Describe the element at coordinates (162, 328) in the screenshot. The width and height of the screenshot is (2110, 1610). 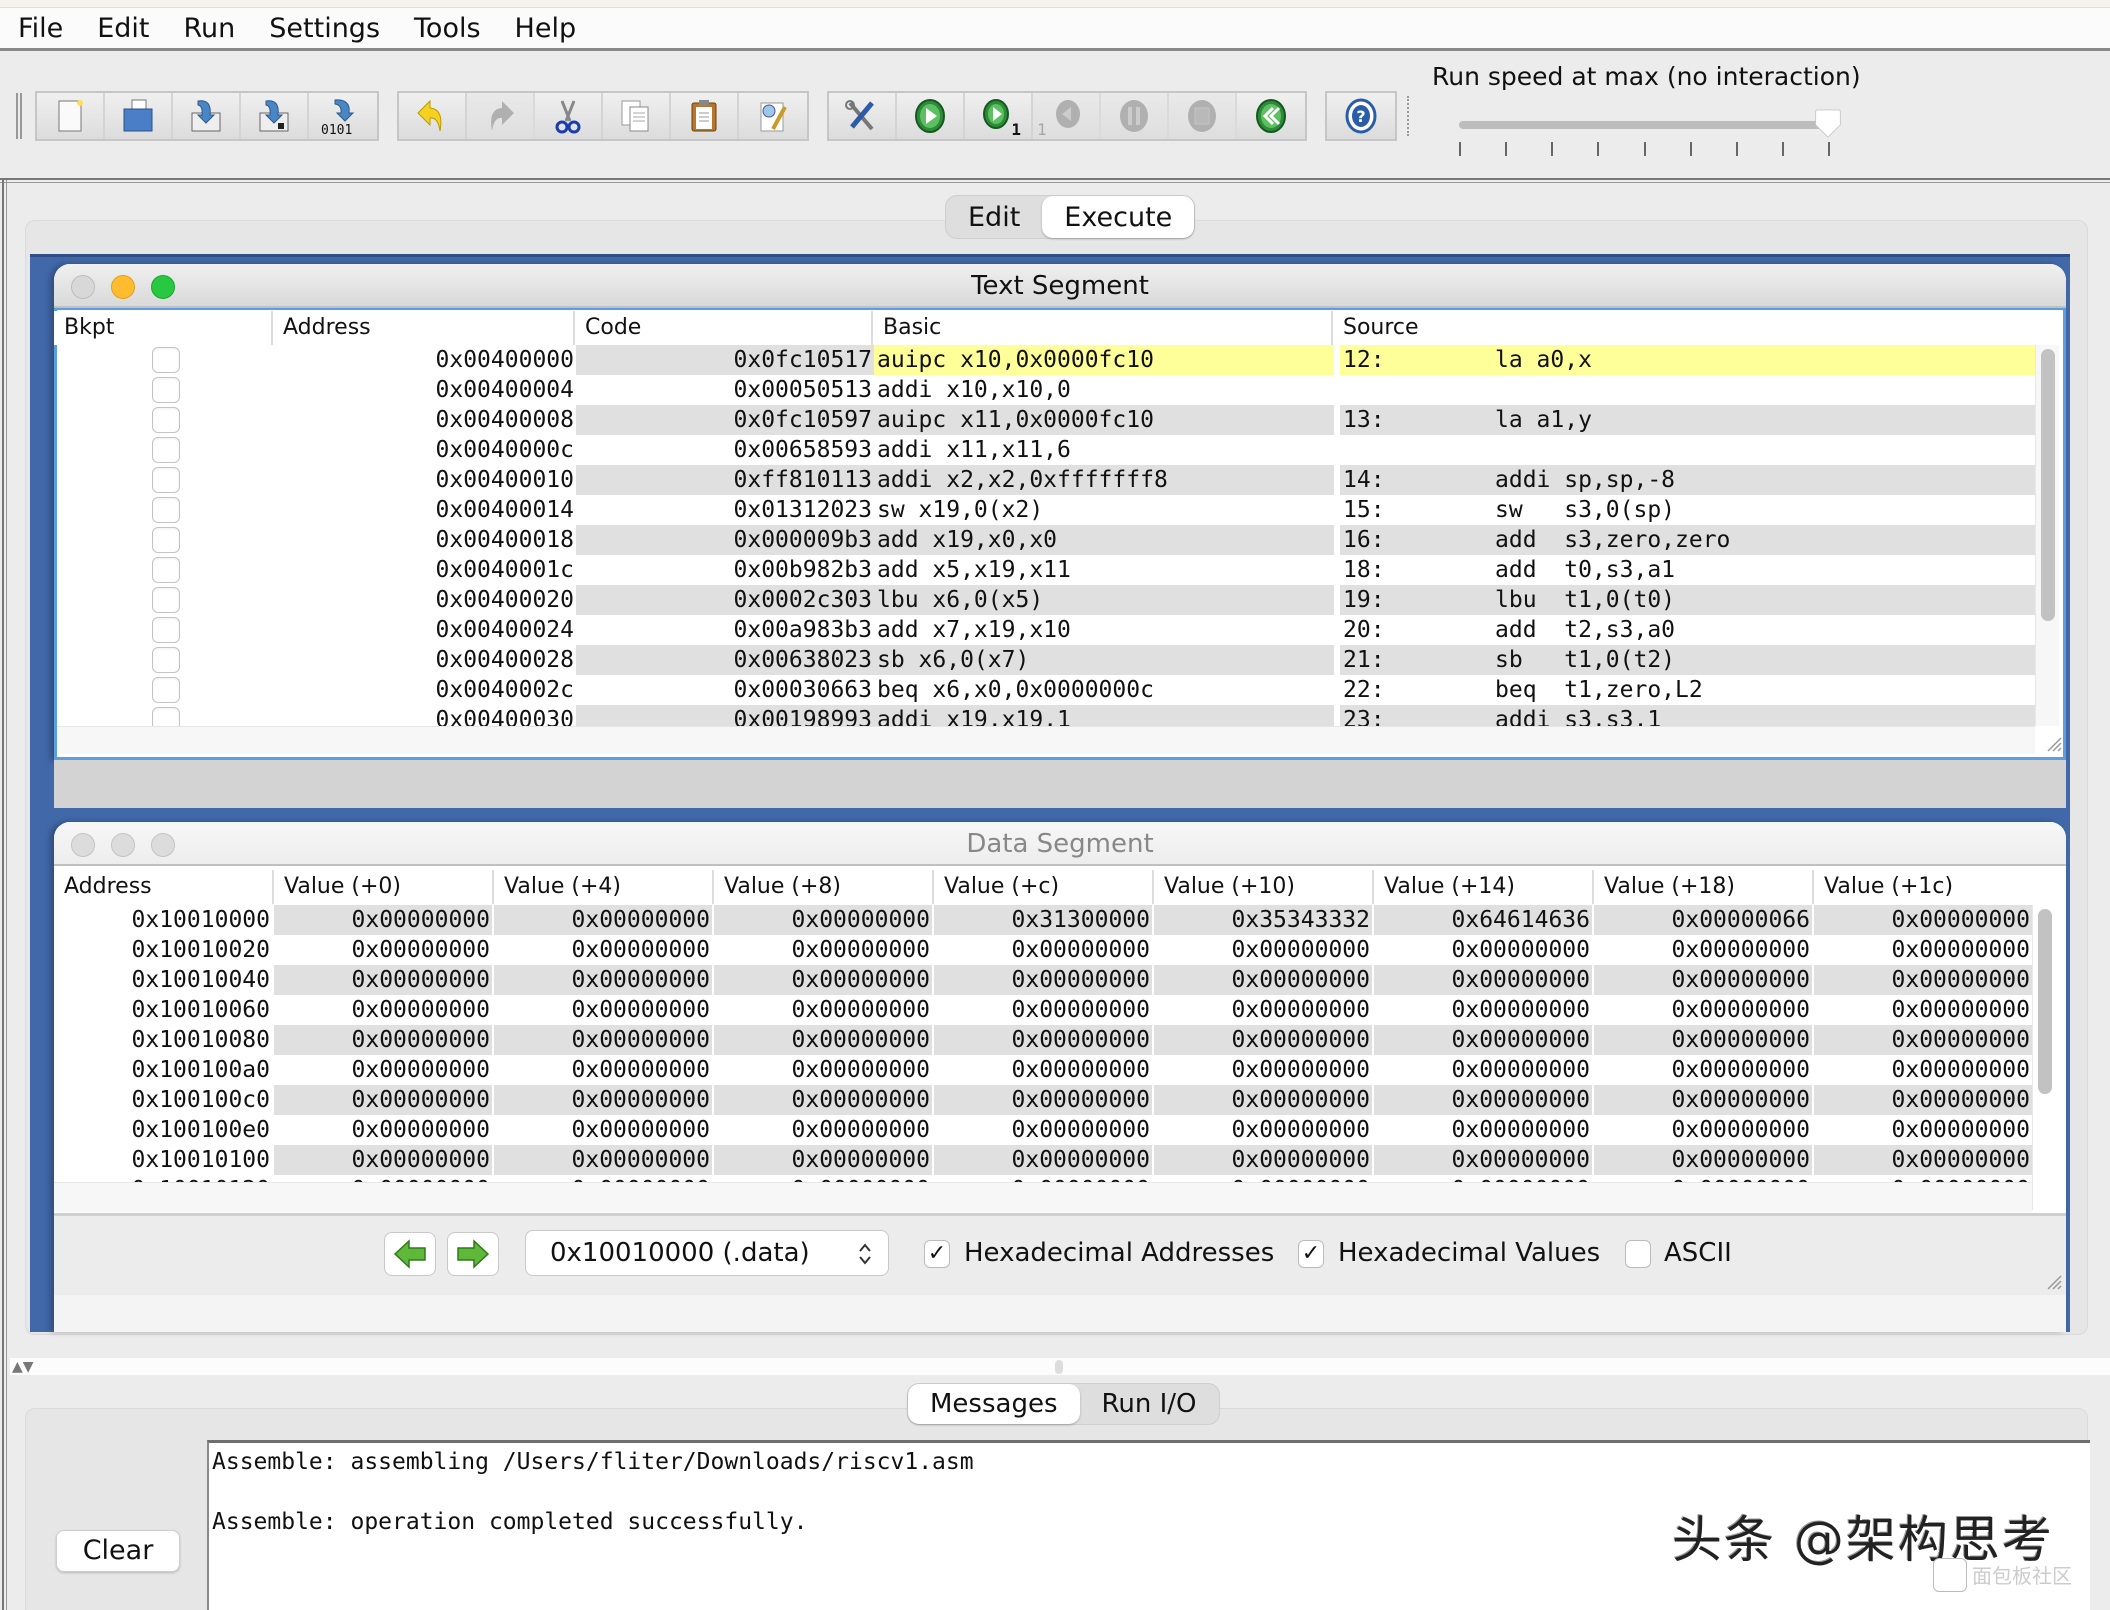
I see `col-bkpt: Bkpt` at that location.